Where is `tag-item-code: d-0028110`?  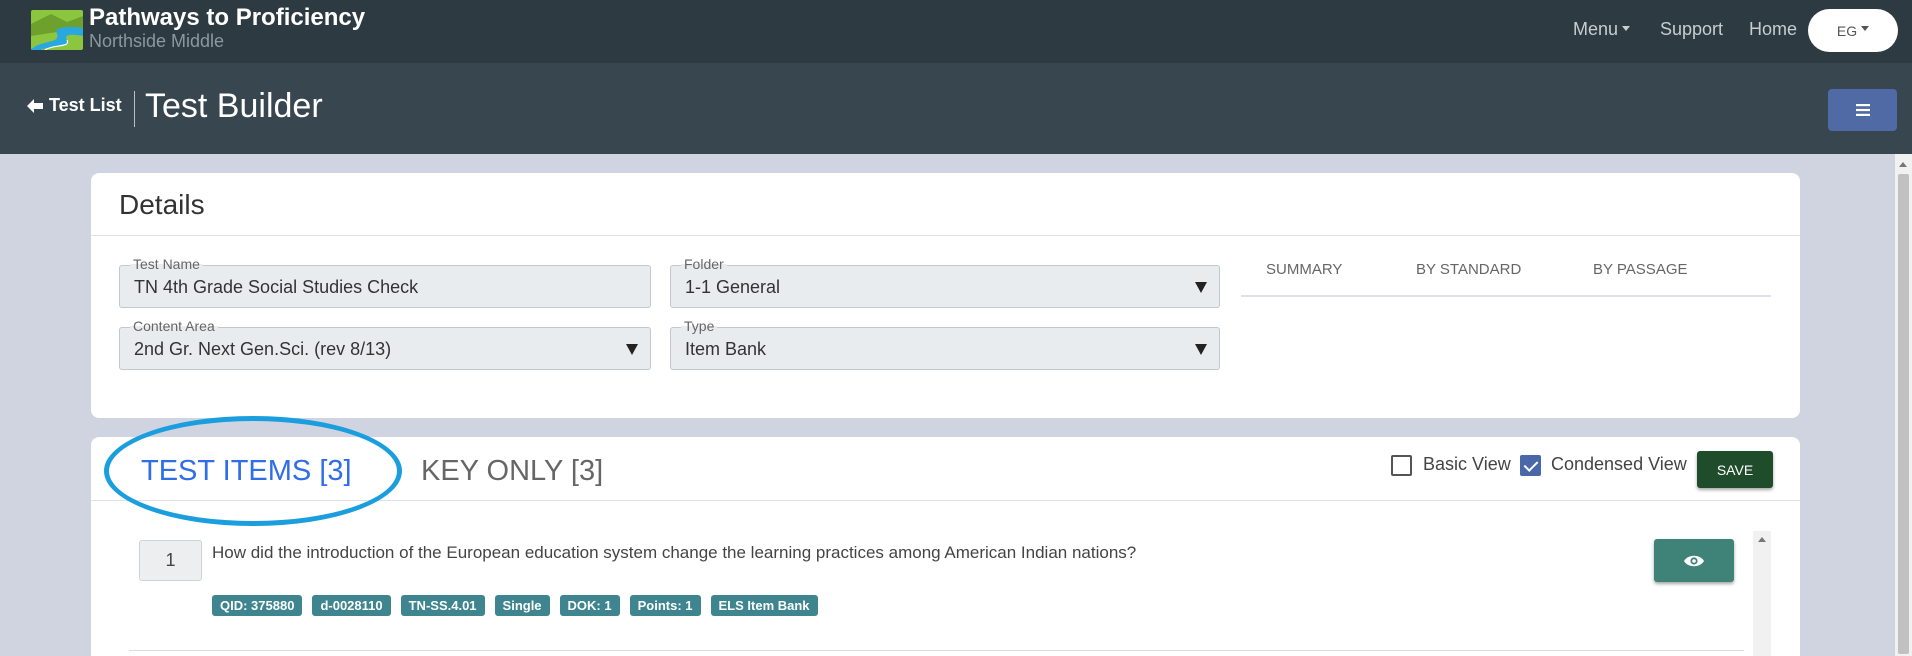 tag-item-code: d-0028110 is located at coordinates (351, 605).